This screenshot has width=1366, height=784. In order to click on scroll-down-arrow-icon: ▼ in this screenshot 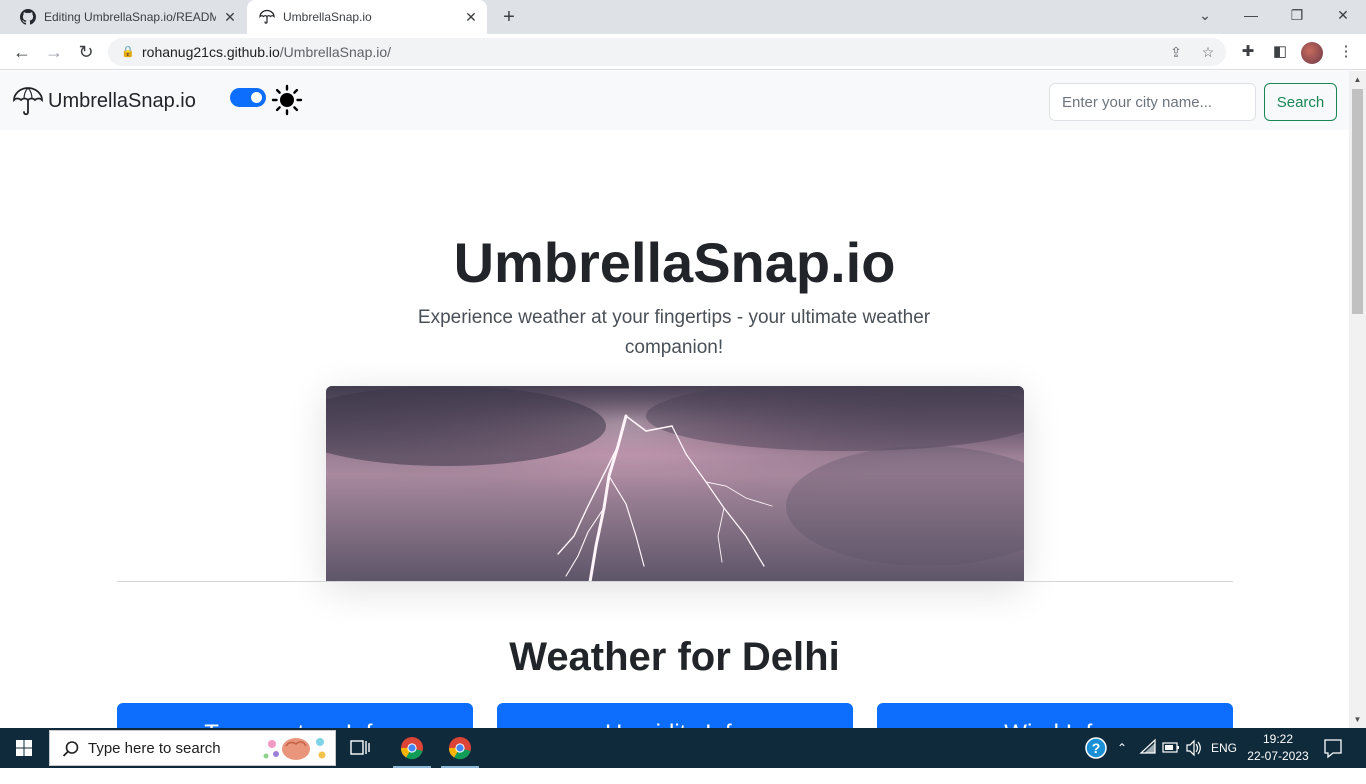, I will do `click(1357, 719)`.